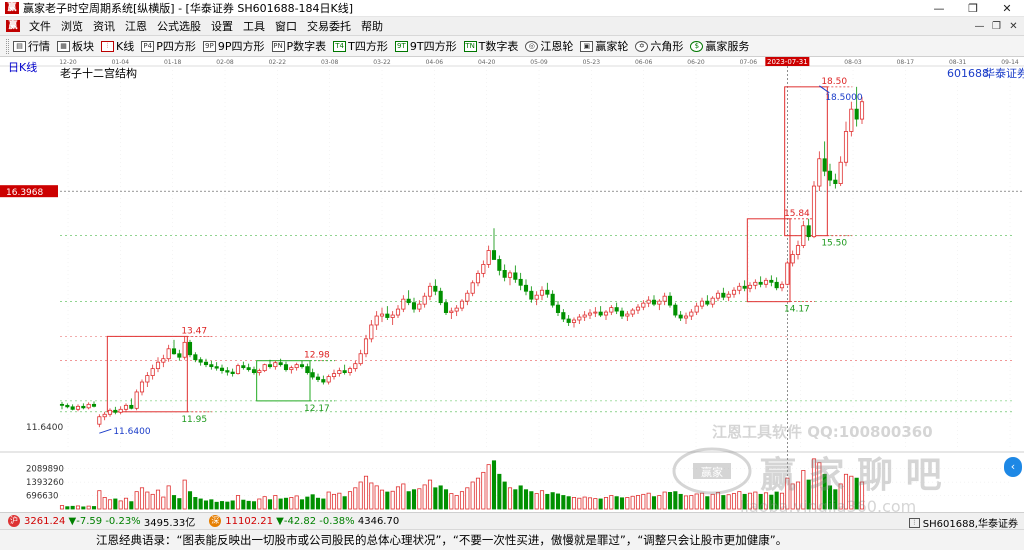 The height and width of the screenshot is (550, 1024). I want to click on menu-help: 帮助, so click(372, 26).